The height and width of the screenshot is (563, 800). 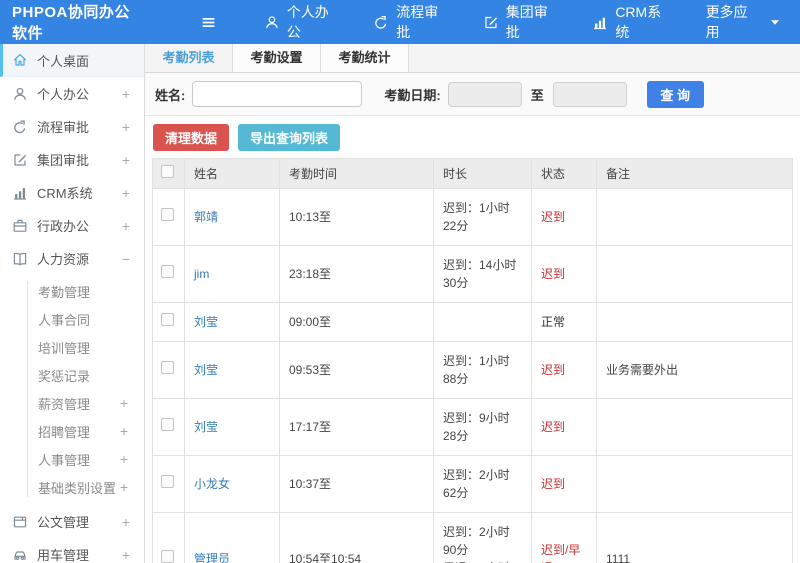 What do you see at coordinates (191, 137) in the screenshot?
I see `clean-data-button: 清理数据` at bounding box center [191, 137].